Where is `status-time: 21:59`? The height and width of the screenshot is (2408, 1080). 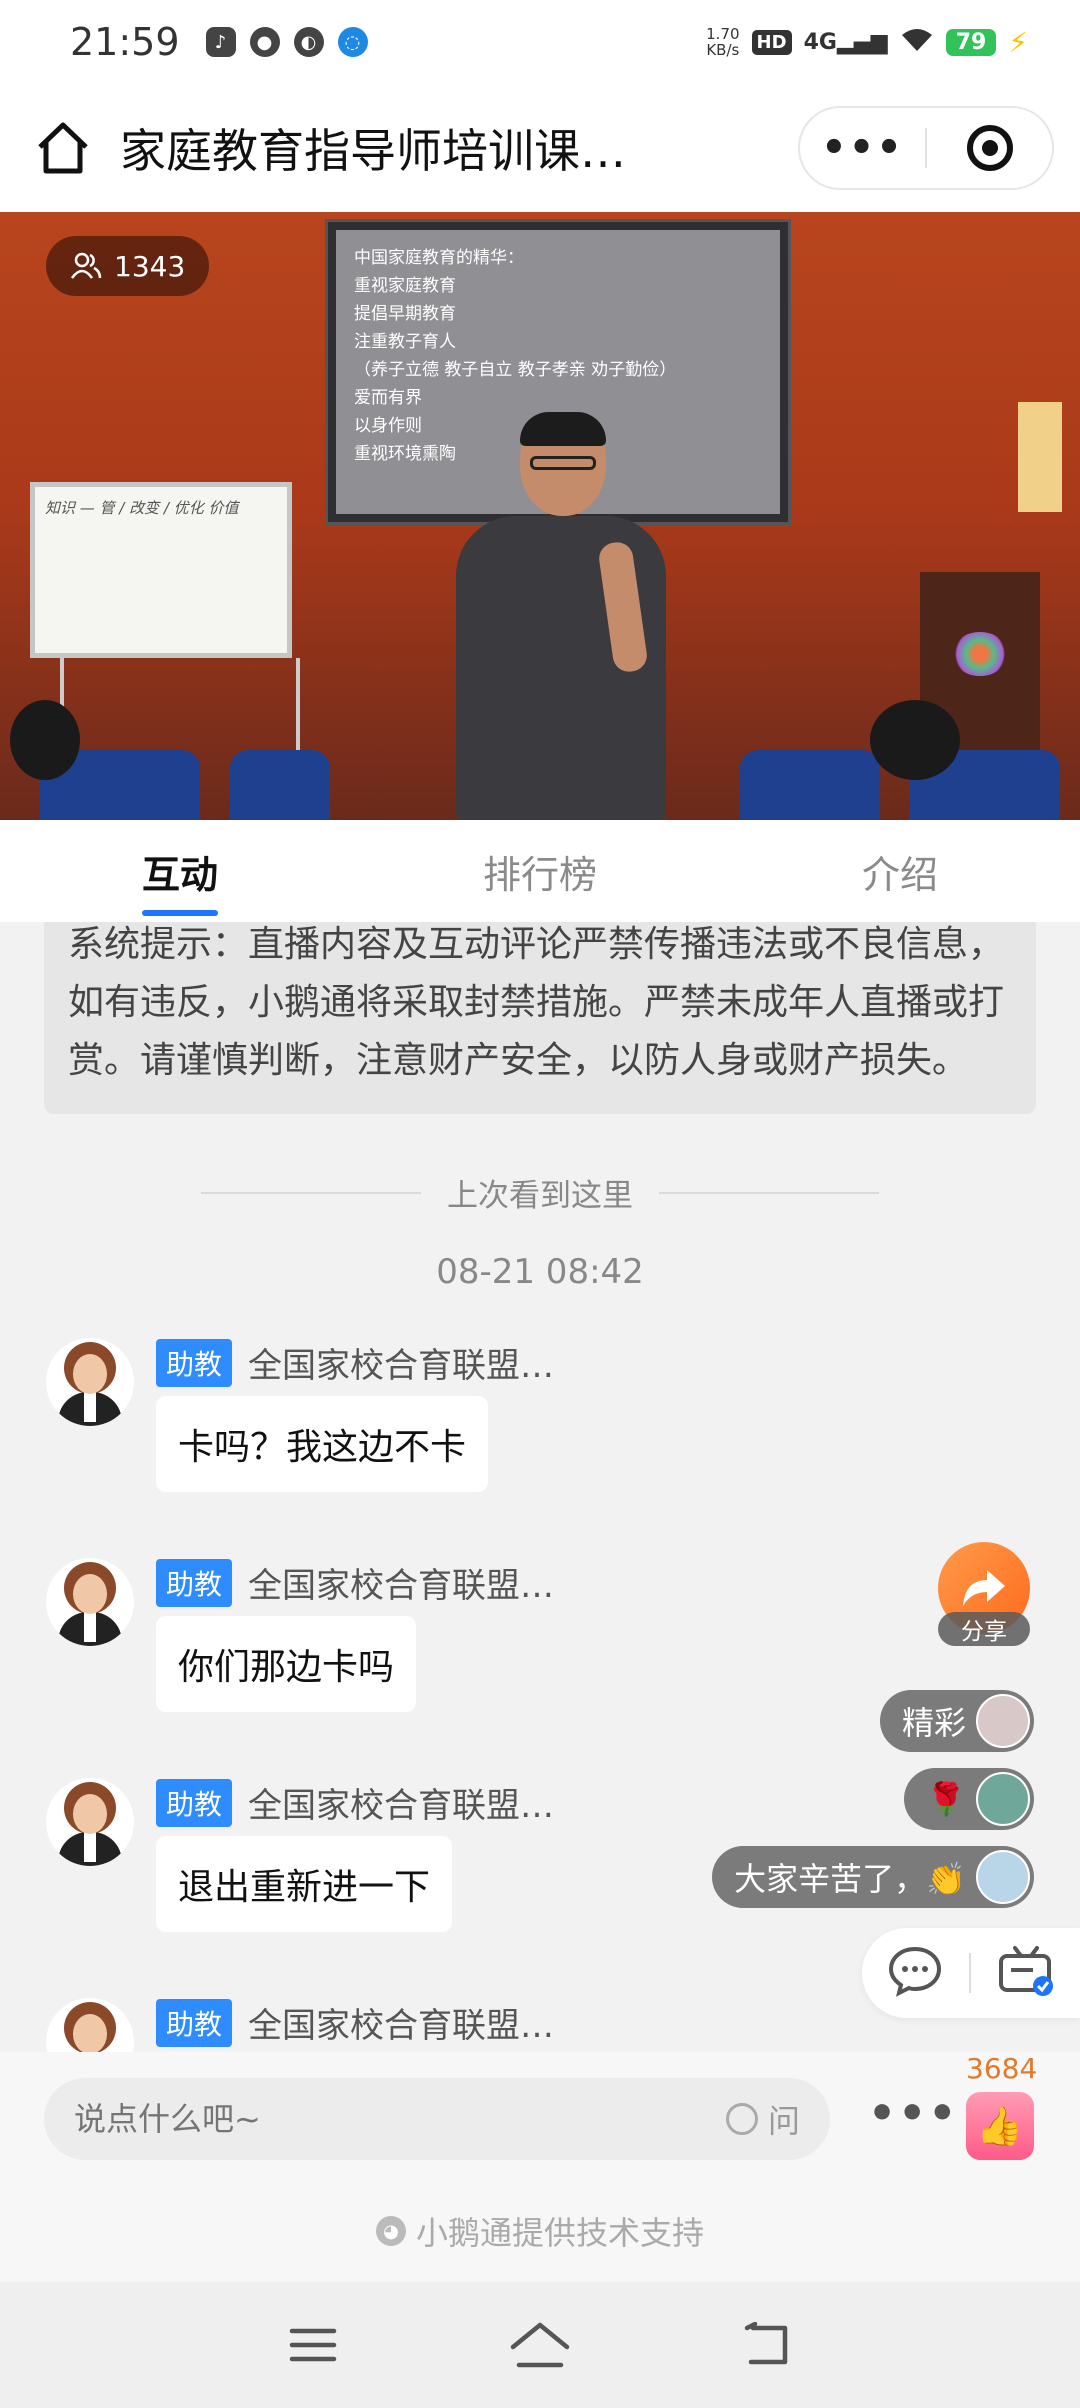 status-time: 21:59 is located at coordinates (125, 42).